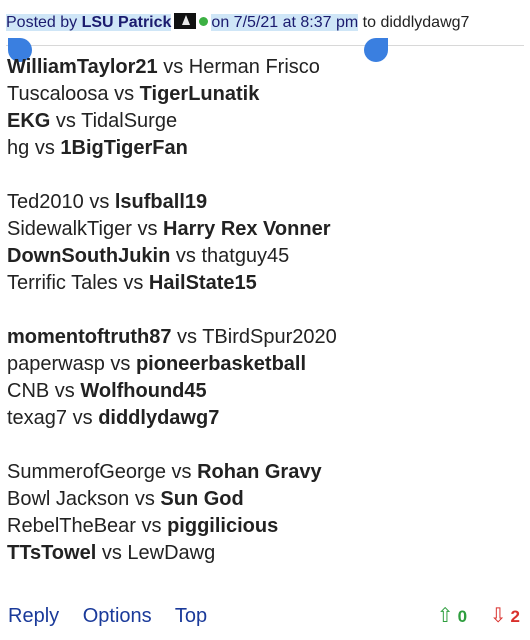 The height and width of the screenshot is (640, 530). I want to click on header-divider, so click(265, 45).